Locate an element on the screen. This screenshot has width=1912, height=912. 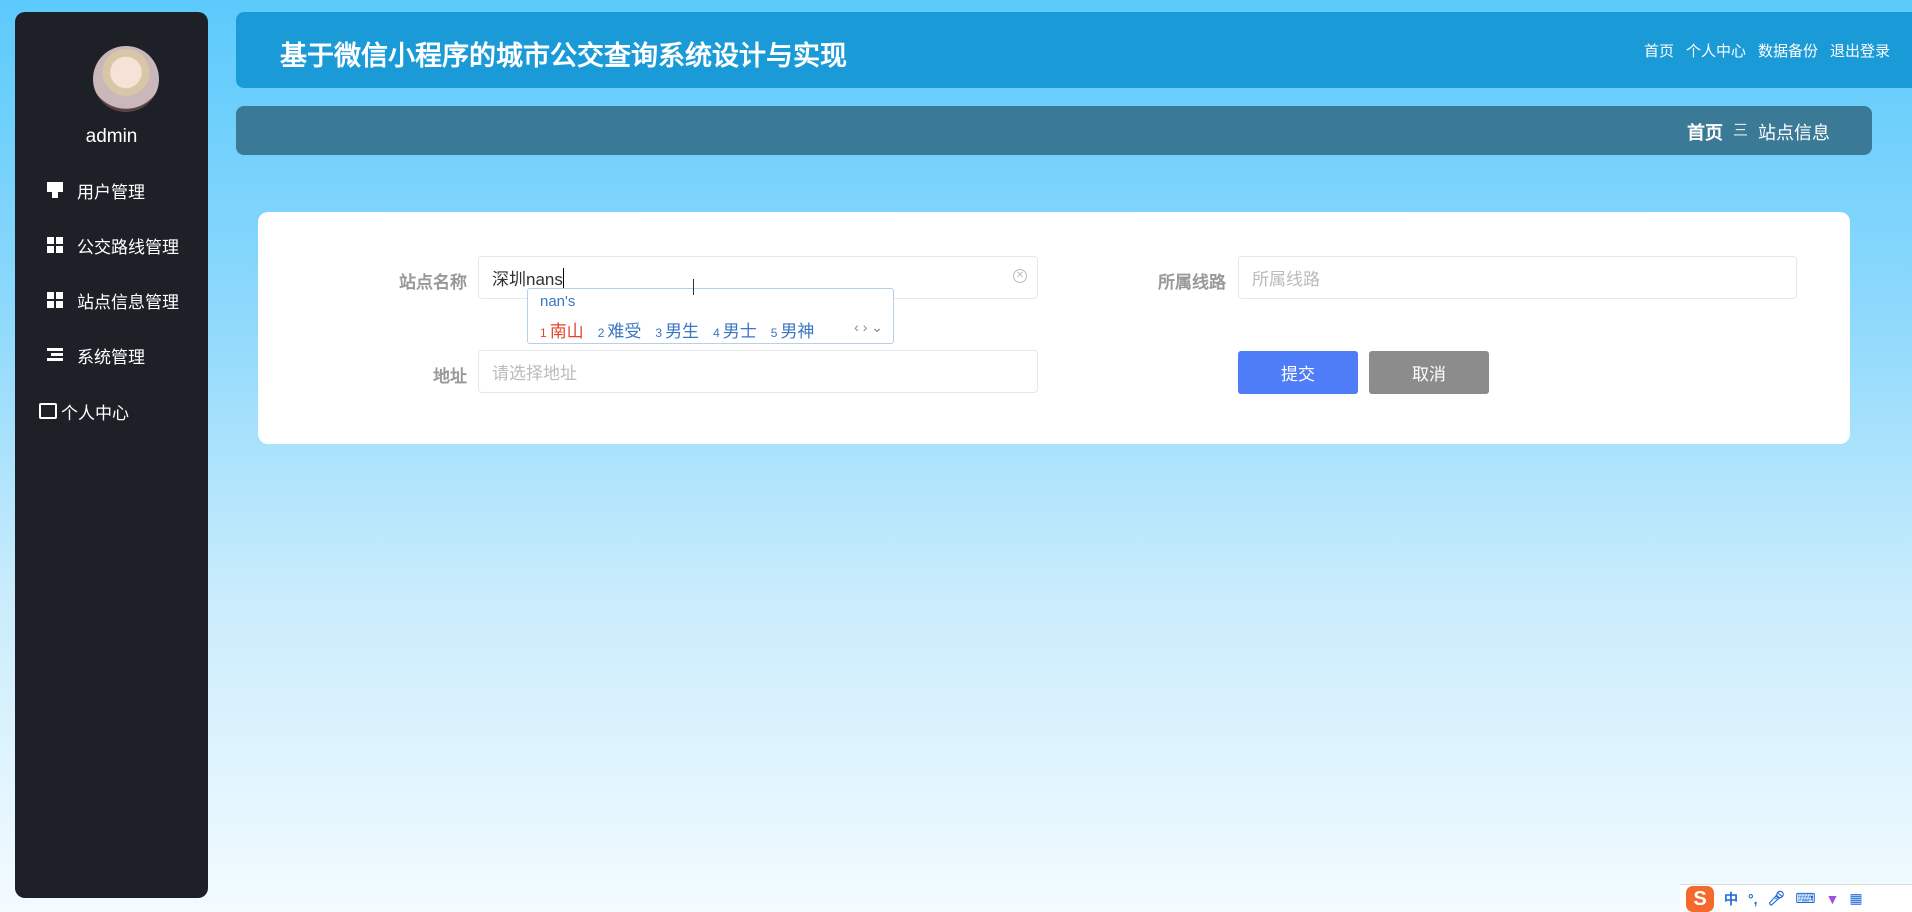
header: 基于微信小程序的城市公交查询系统设计与实现 首页 个人中心 数据备份 退出登录 is located at coordinates (1074, 50).